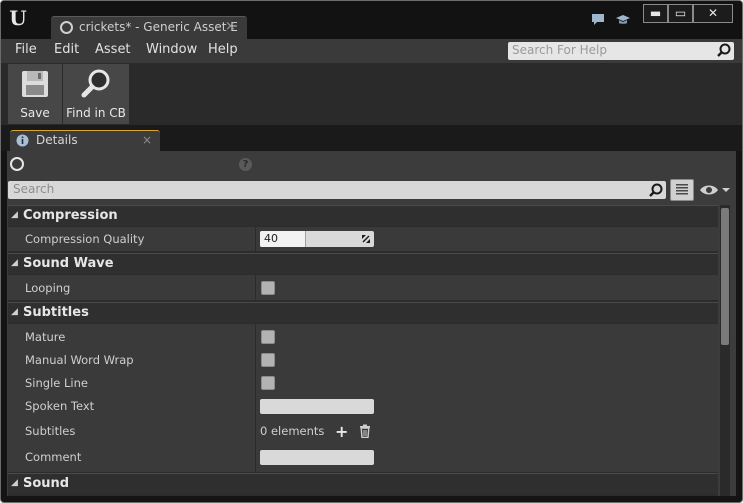 The height and width of the screenshot is (503, 743). I want to click on details-search-input: Search, so click(337, 190).